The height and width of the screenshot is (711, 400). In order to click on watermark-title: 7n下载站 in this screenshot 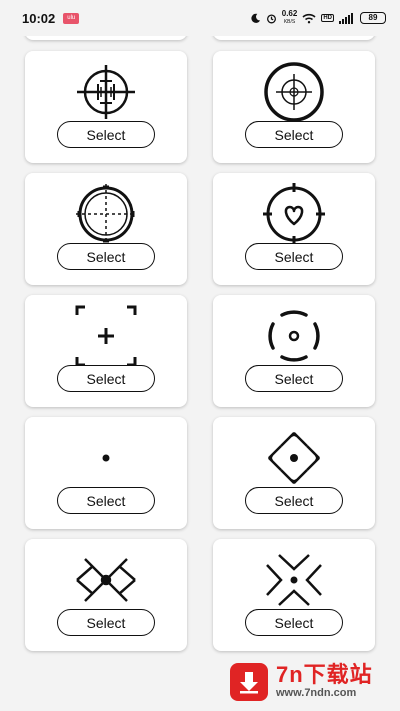, I will do `click(324, 674)`.